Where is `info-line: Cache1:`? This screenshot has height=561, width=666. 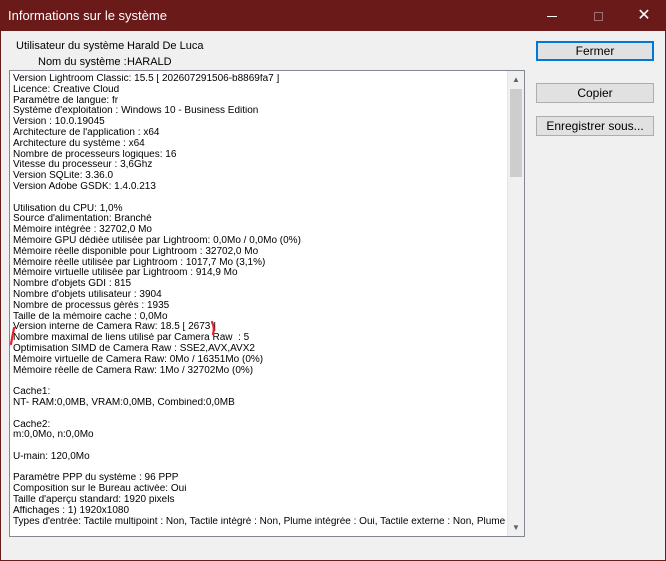
info-line: Cache1: is located at coordinates (32, 392).